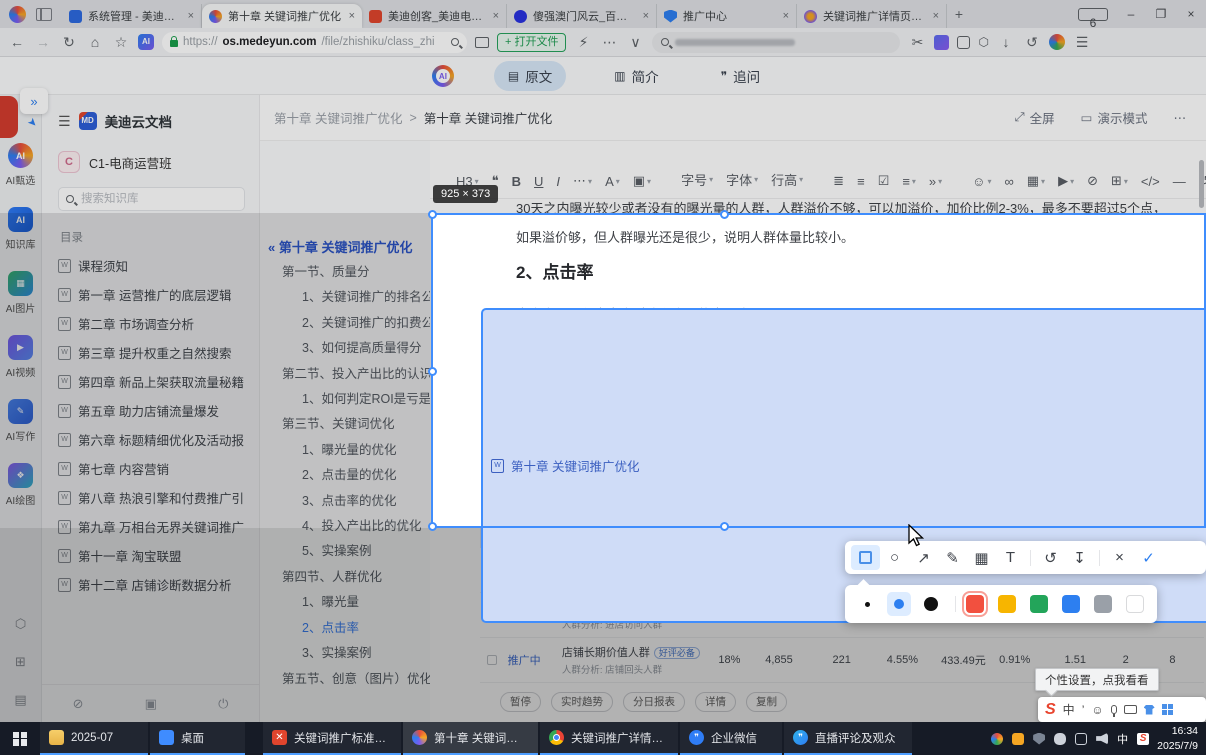 Image resolution: width=1206 pixels, height=755 pixels. I want to click on download-icon: ↓, so click(1006, 42).